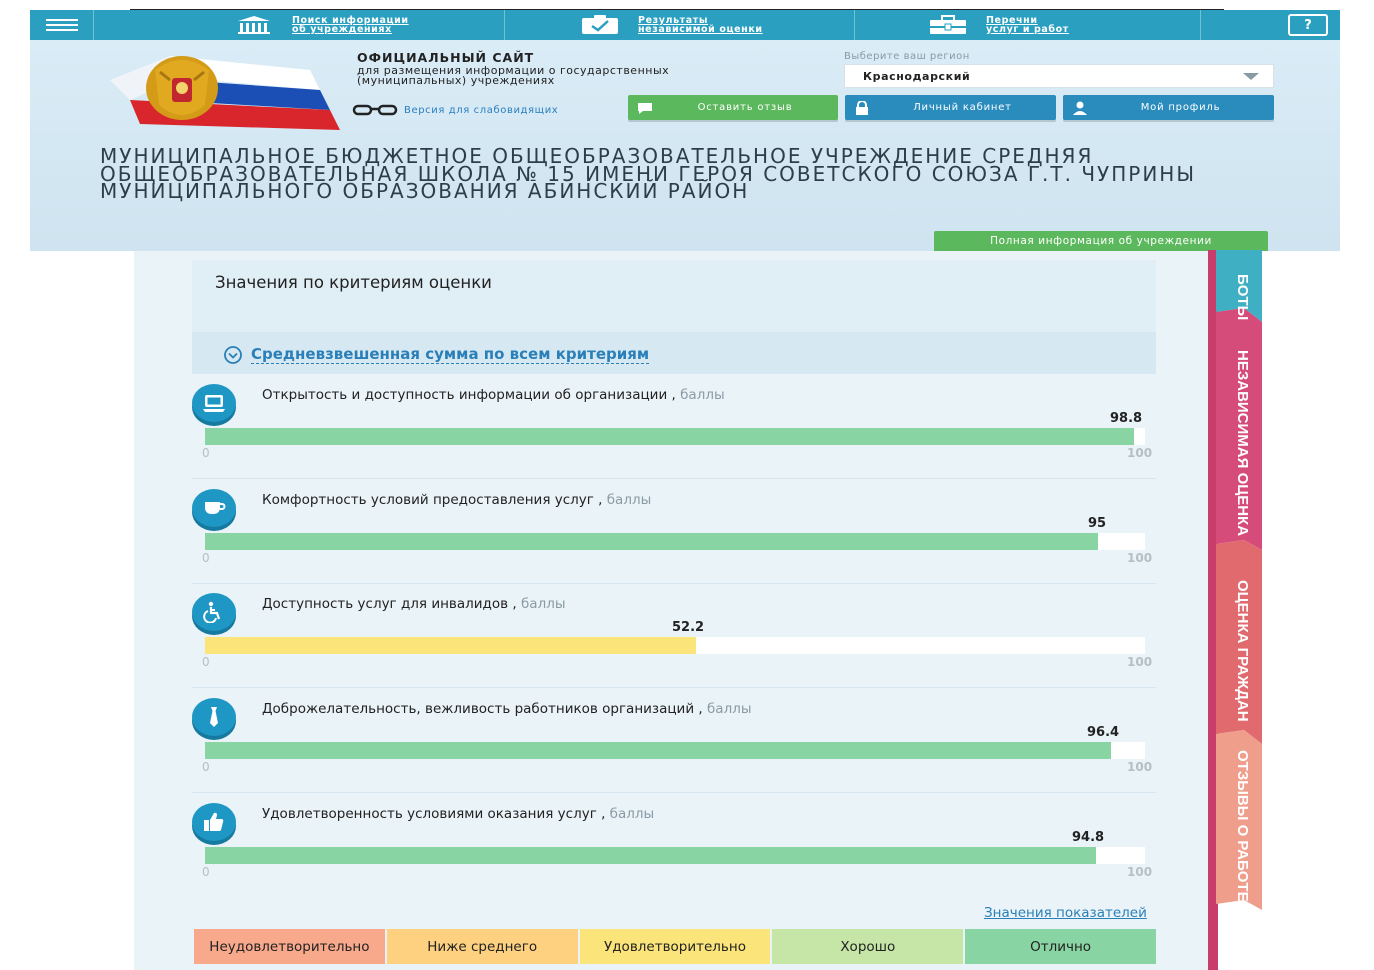 The image size is (1374, 970). What do you see at coordinates (677, 5) in the screenshot?
I see `top-decorative-line` at bounding box center [677, 5].